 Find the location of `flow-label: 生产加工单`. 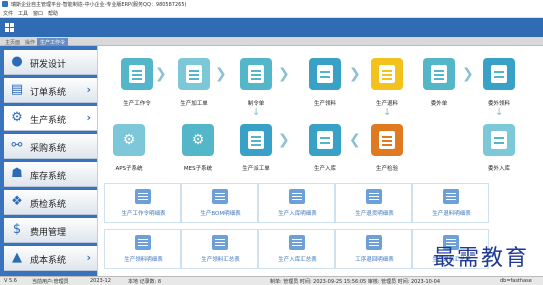

flow-label: 生产加工单 is located at coordinates (194, 104).